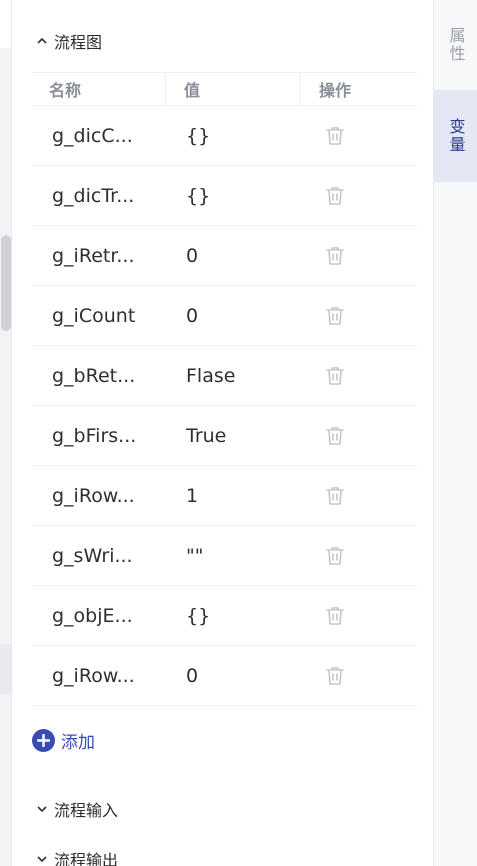 The width and height of the screenshot is (477, 866). Describe the element at coordinates (233, 496) in the screenshot. I see `variable-value-cell: 1` at that location.